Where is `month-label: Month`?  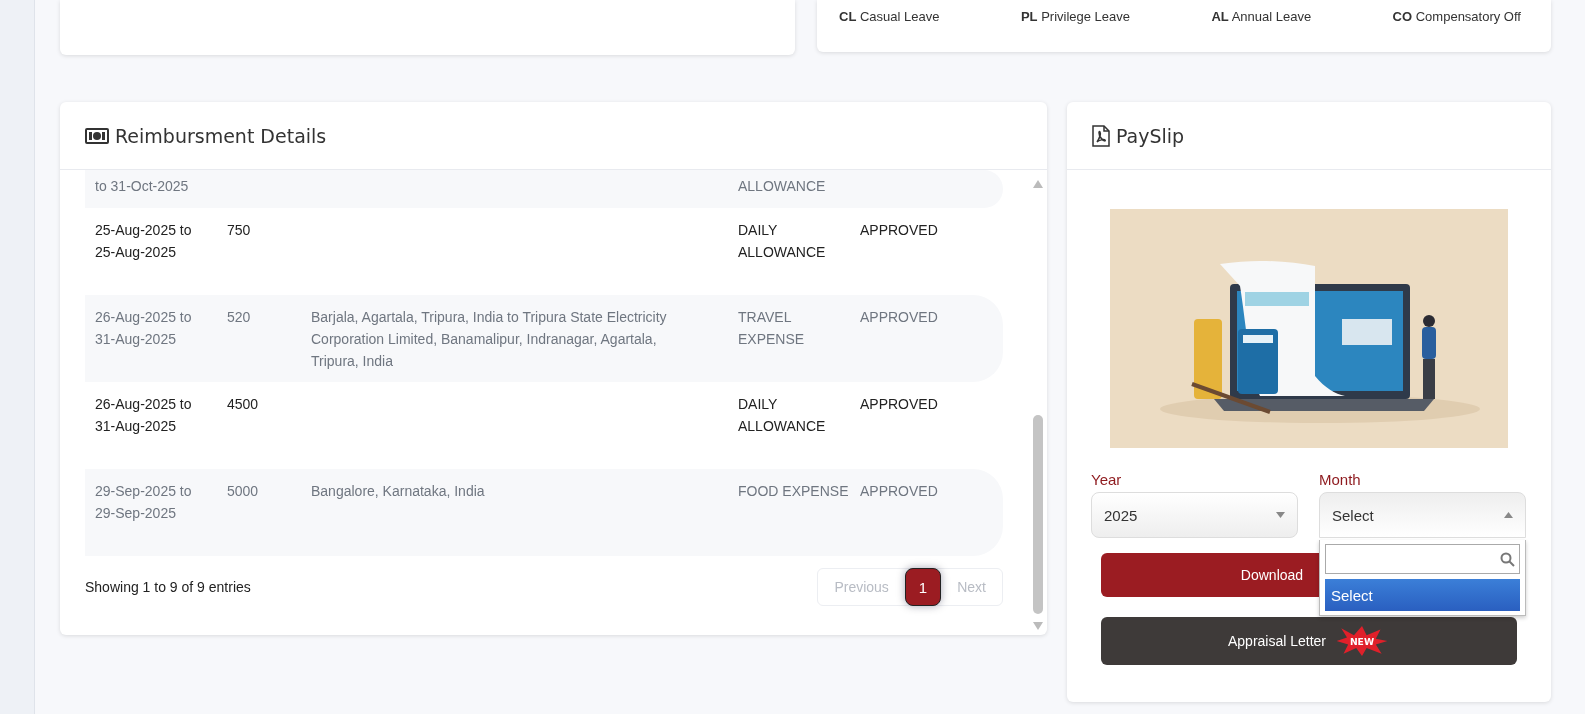 month-label: Month is located at coordinates (1340, 479).